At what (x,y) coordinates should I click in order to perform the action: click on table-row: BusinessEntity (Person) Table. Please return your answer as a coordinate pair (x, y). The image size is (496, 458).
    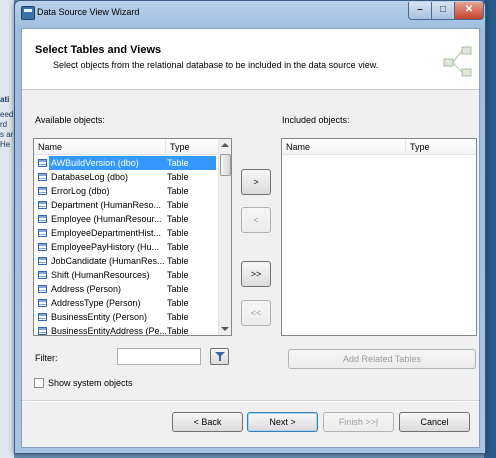
    Looking at the image, I should click on (125, 317).